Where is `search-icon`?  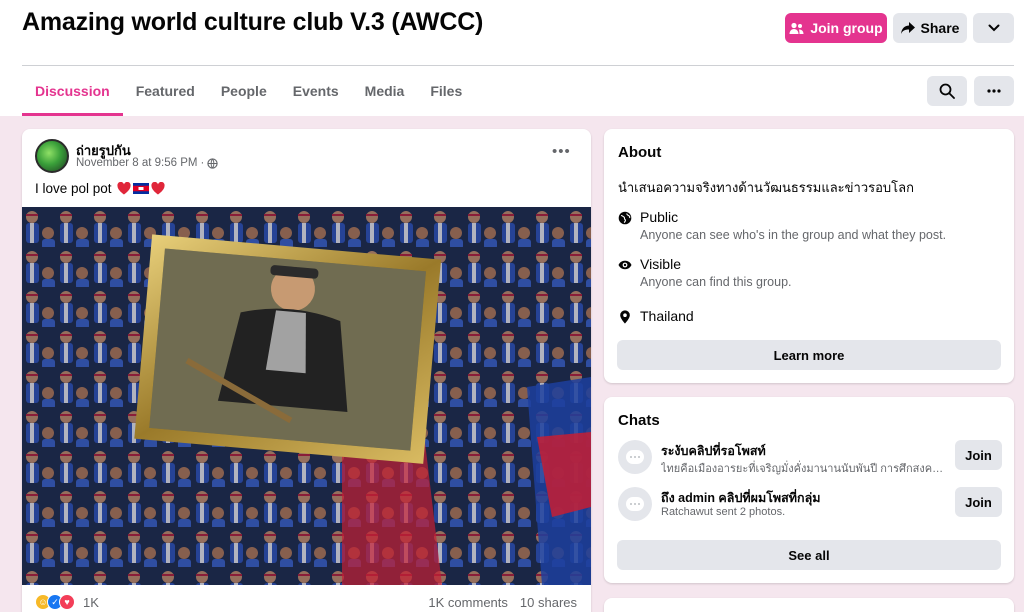 search-icon is located at coordinates (947, 91).